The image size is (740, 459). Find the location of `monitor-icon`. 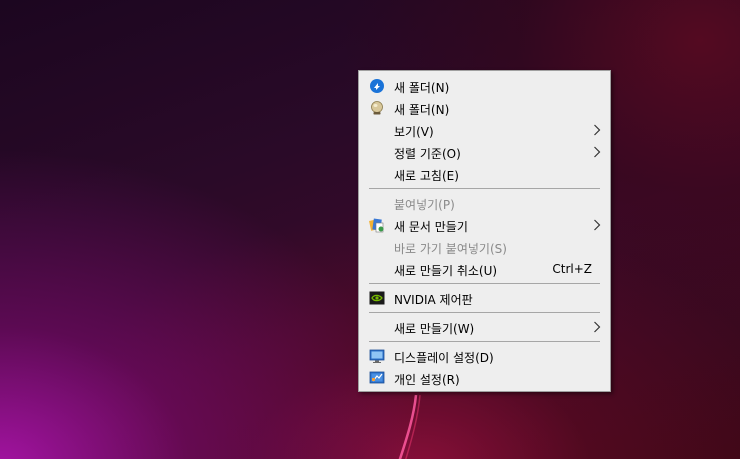

monitor-icon is located at coordinates (377, 356).